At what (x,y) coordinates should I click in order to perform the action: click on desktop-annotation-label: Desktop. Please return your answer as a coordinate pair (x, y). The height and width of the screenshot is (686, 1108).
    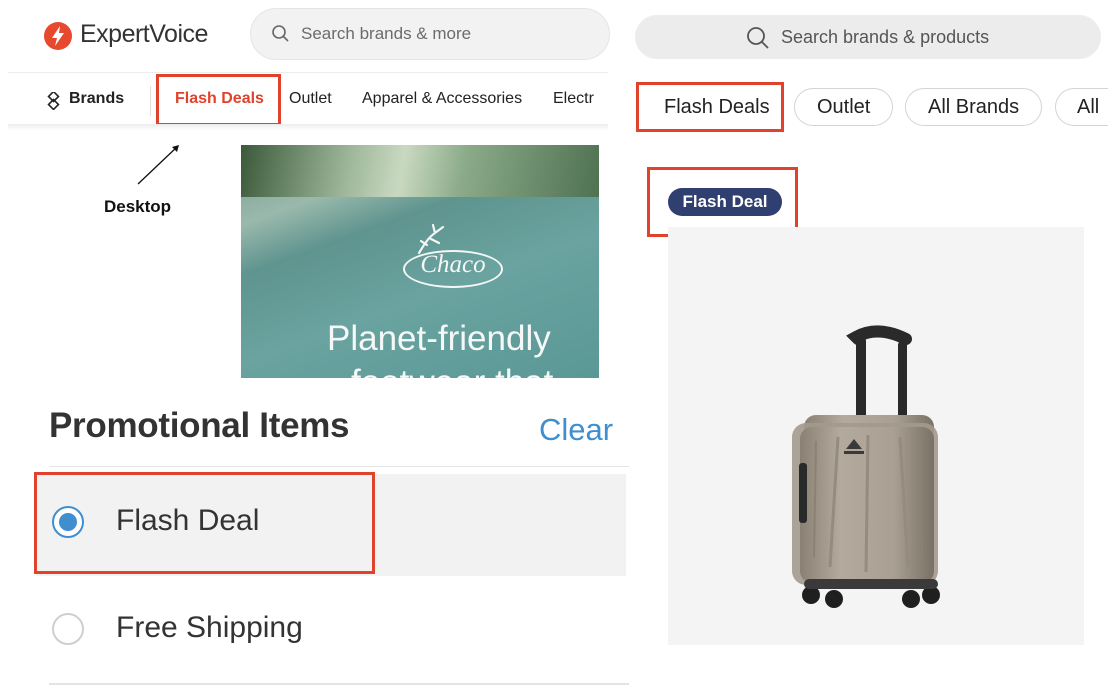
    Looking at the image, I should click on (138, 206).